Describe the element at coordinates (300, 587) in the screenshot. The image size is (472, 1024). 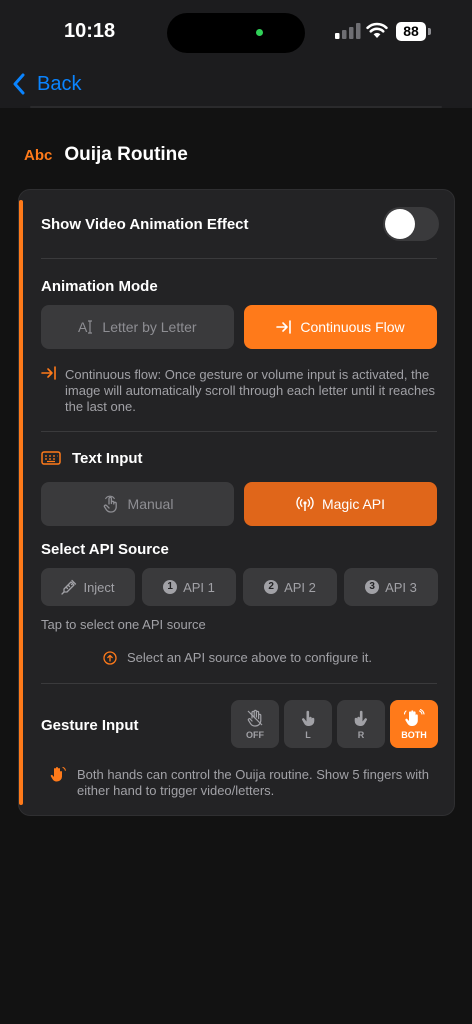
I see `api-source-2-label: API 2` at that location.